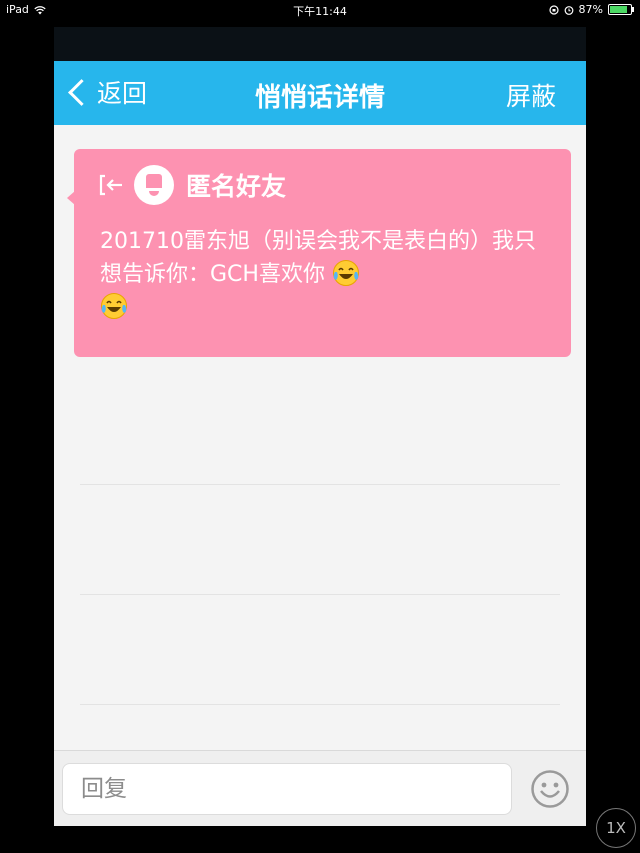 The image size is (640, 853). What do you see at coordinates (553, 9) in the screenshot?
I see `rotation-lock-icon` at bounding box center [553, 9].